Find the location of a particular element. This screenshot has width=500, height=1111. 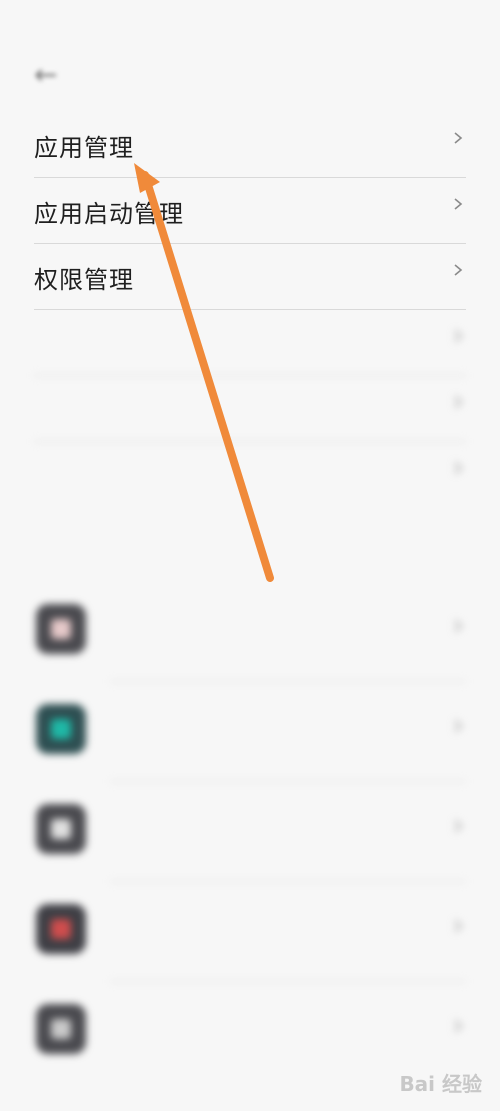

settings-item-label: 权限管理 is located at coordinates (84, 280).